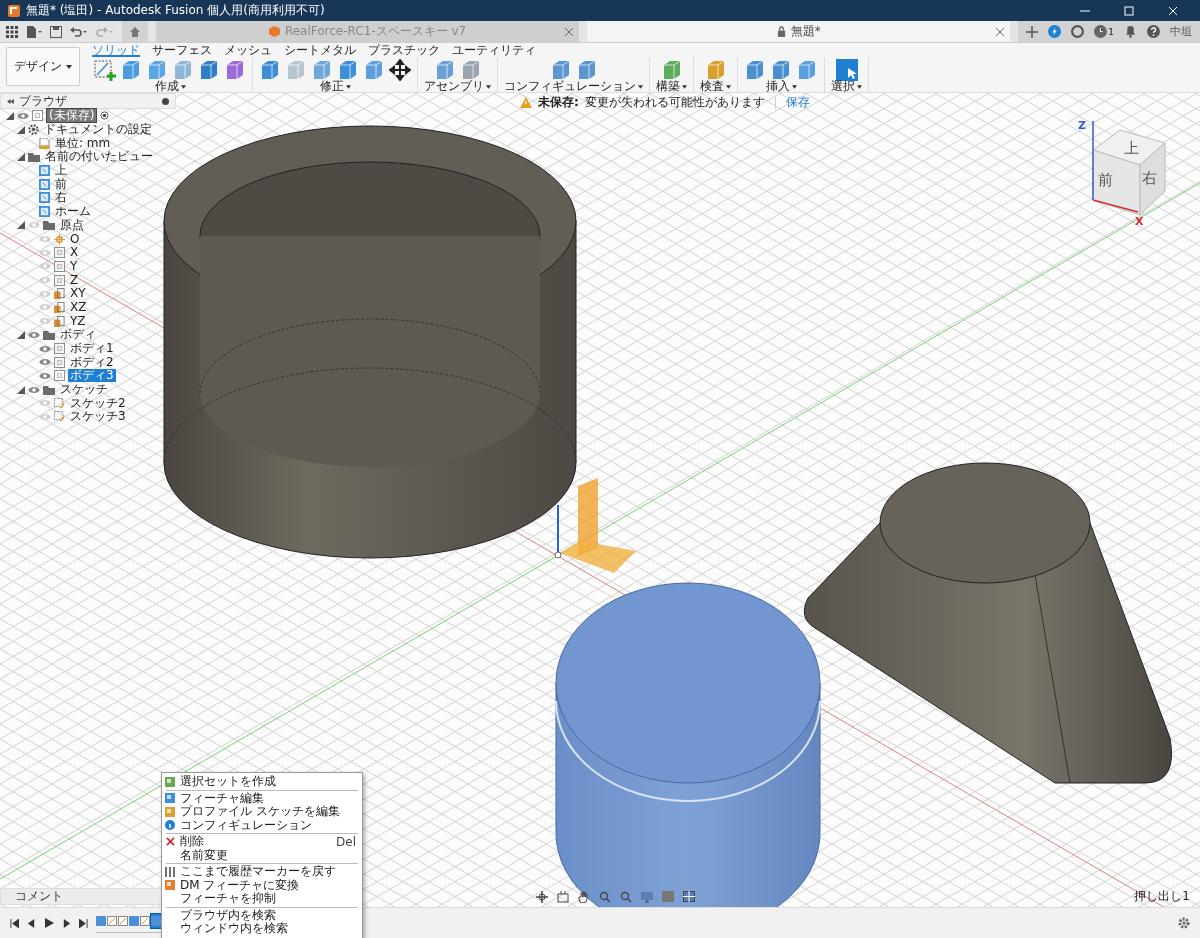 The width and height of the screenshot is (1200, 938). I want to click on ribbon-tab: メッシュ, so click(248, 50).